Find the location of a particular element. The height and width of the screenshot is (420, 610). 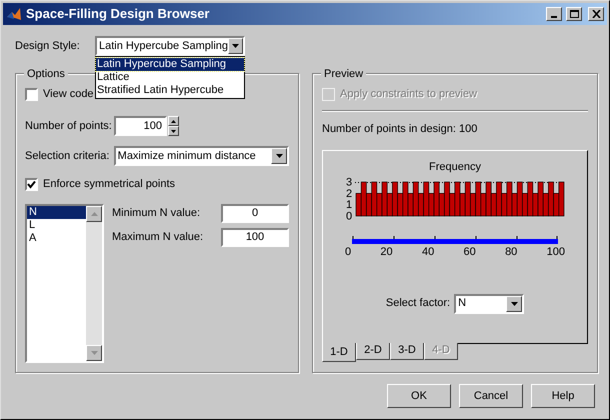

dropdown-option: Stratified Latin Hypercube is located at coordinates (170, 90).